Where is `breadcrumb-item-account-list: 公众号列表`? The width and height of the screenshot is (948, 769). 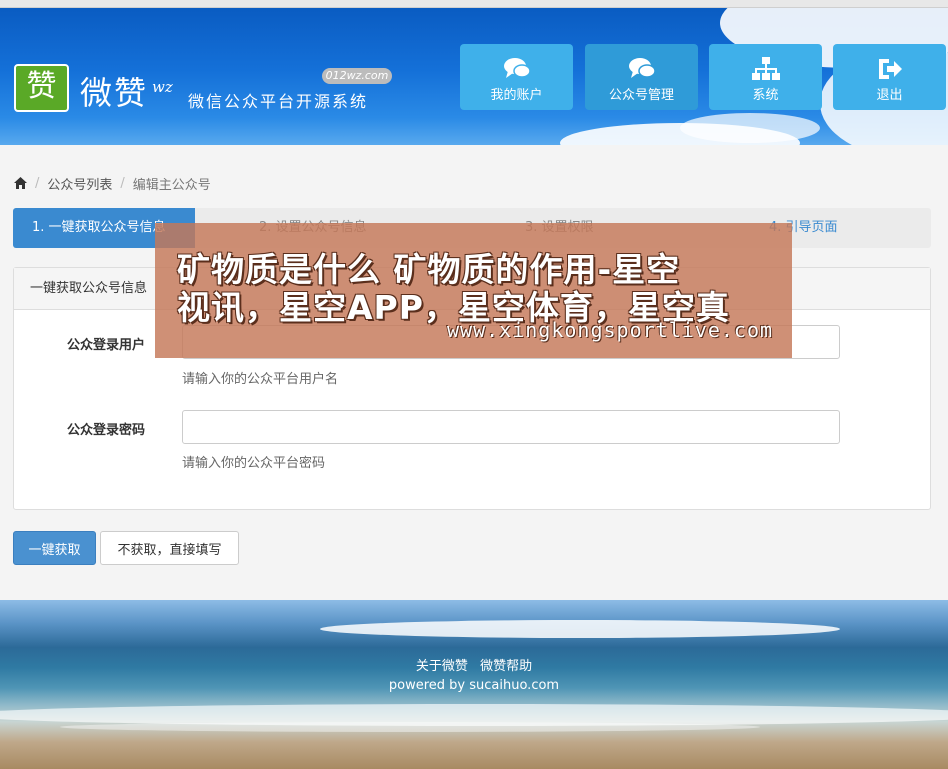 breadcrumb-item-account-list: 公众号列表 is located at coordinates (79, 183).